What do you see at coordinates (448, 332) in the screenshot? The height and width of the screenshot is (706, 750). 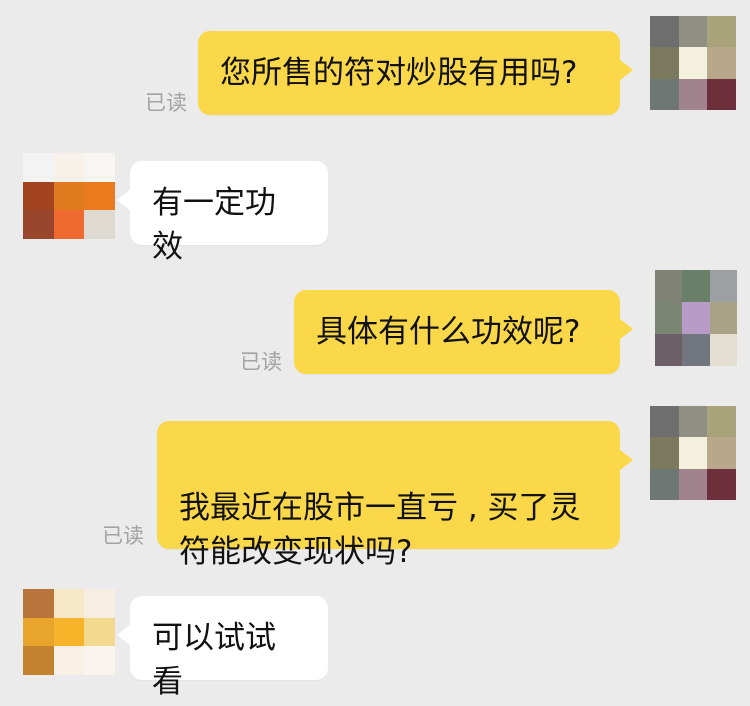 I see `message-text: 具体有什么功效呢?` at bounding box center [448, 332].